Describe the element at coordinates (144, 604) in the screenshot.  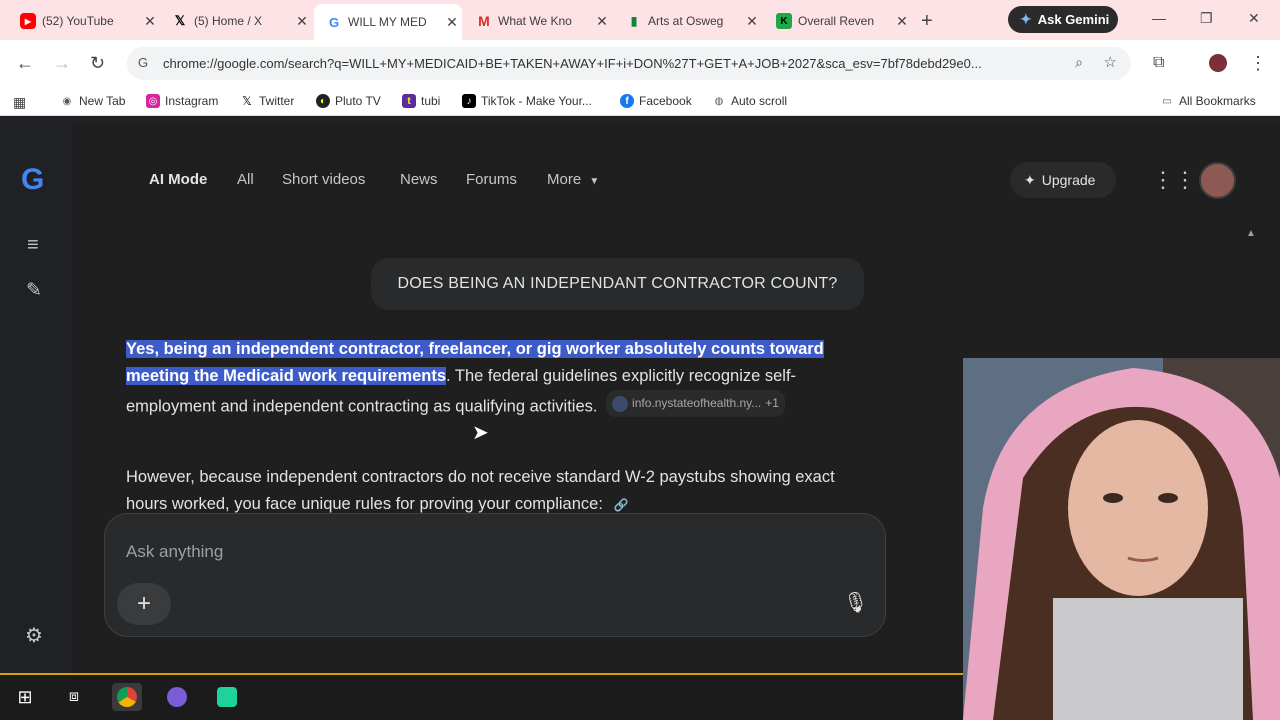
I see `add-attachment-plus-button: +` at that location.